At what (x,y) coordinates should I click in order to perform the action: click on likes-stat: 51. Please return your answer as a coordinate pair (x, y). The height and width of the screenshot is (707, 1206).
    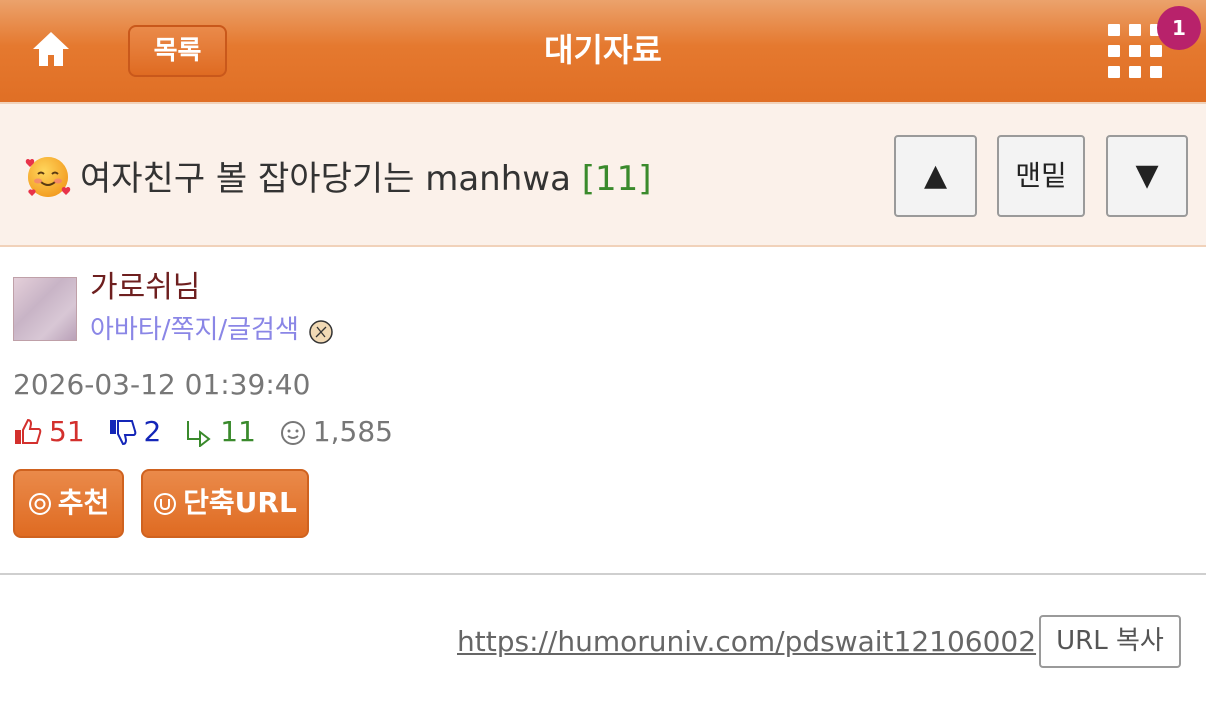
    Looking at the image, I should click on (49, 432).